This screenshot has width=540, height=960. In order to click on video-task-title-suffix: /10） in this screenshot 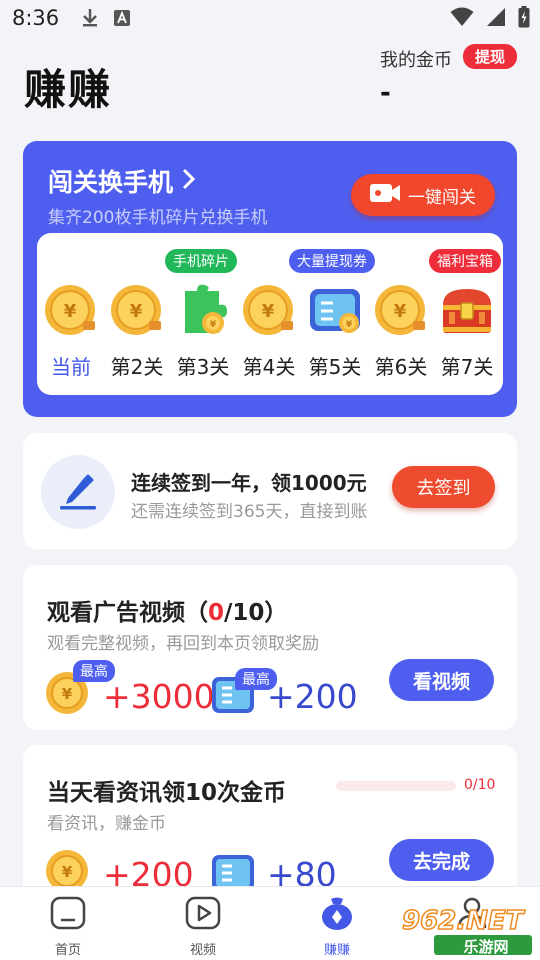, I will do `click(256, 613)`.